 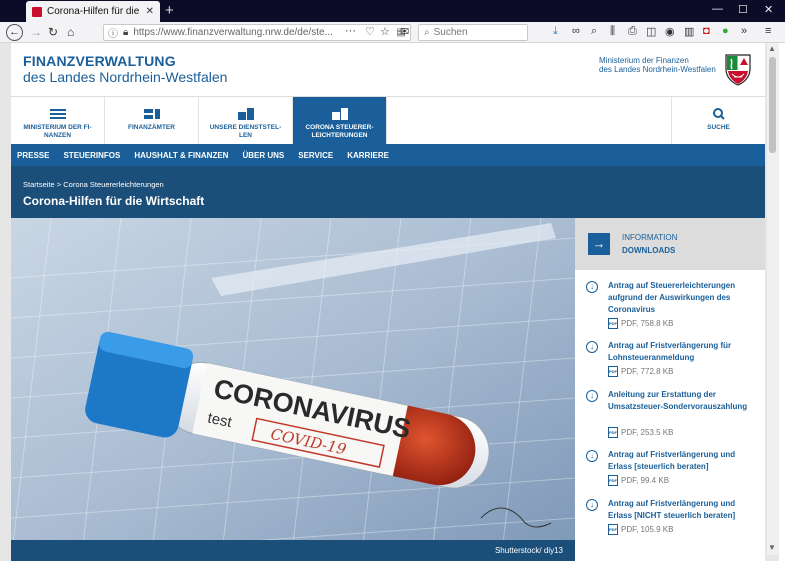 I want to click on nav-finanzaemter: FINANZÄMTER, so click(x=152, y=121).